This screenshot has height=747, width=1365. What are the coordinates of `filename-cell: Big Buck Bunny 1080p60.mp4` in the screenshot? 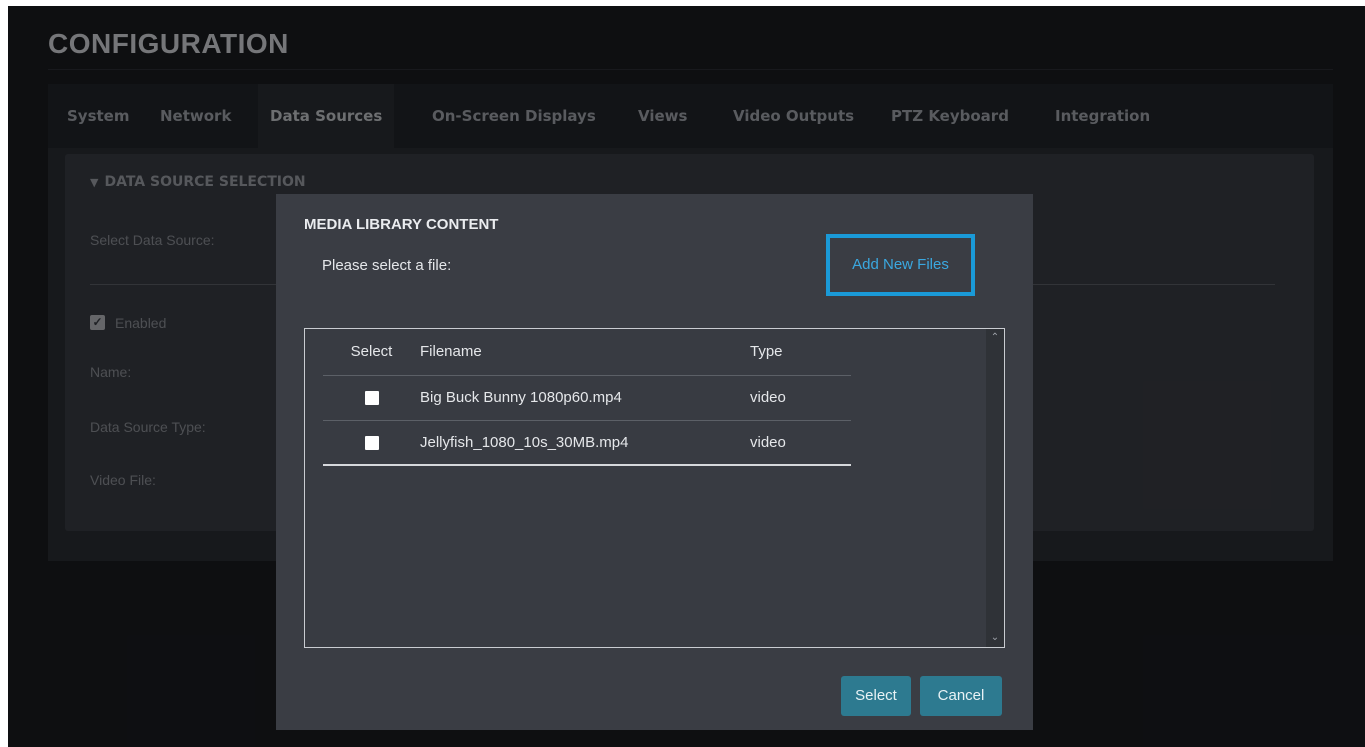 It's located at (585, 398).